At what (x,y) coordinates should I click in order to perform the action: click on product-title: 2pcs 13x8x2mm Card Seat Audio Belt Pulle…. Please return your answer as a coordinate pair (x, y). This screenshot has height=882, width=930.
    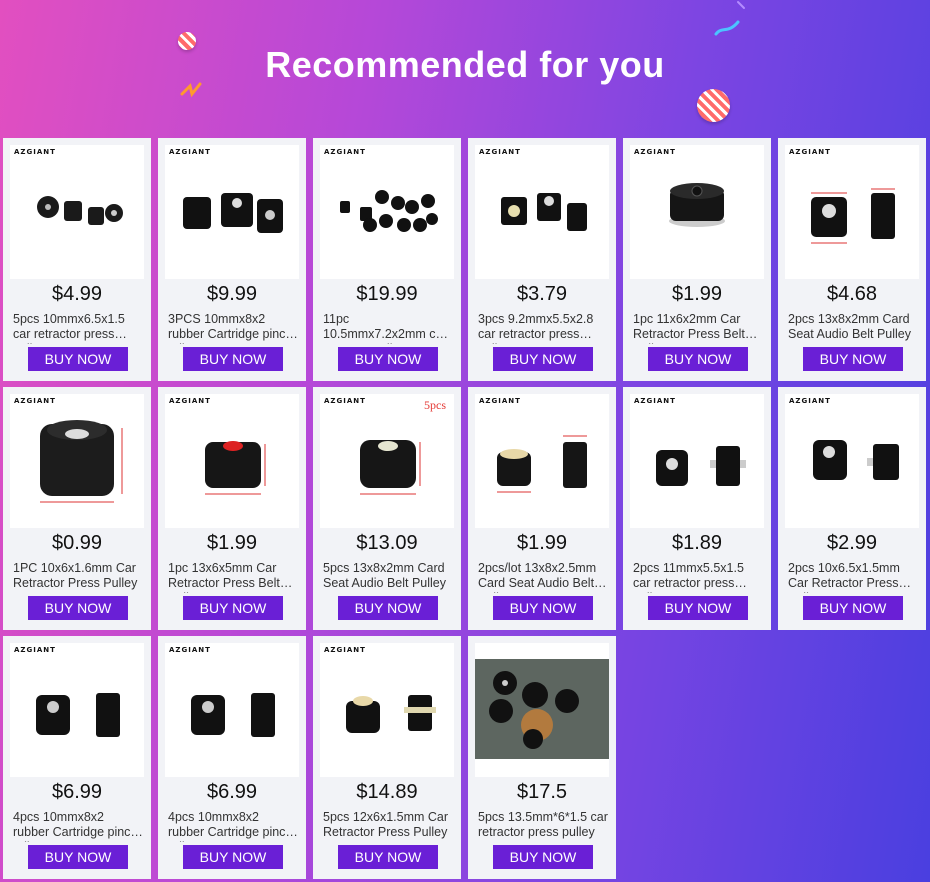
    Looking at the image, I should click on (853, 328).